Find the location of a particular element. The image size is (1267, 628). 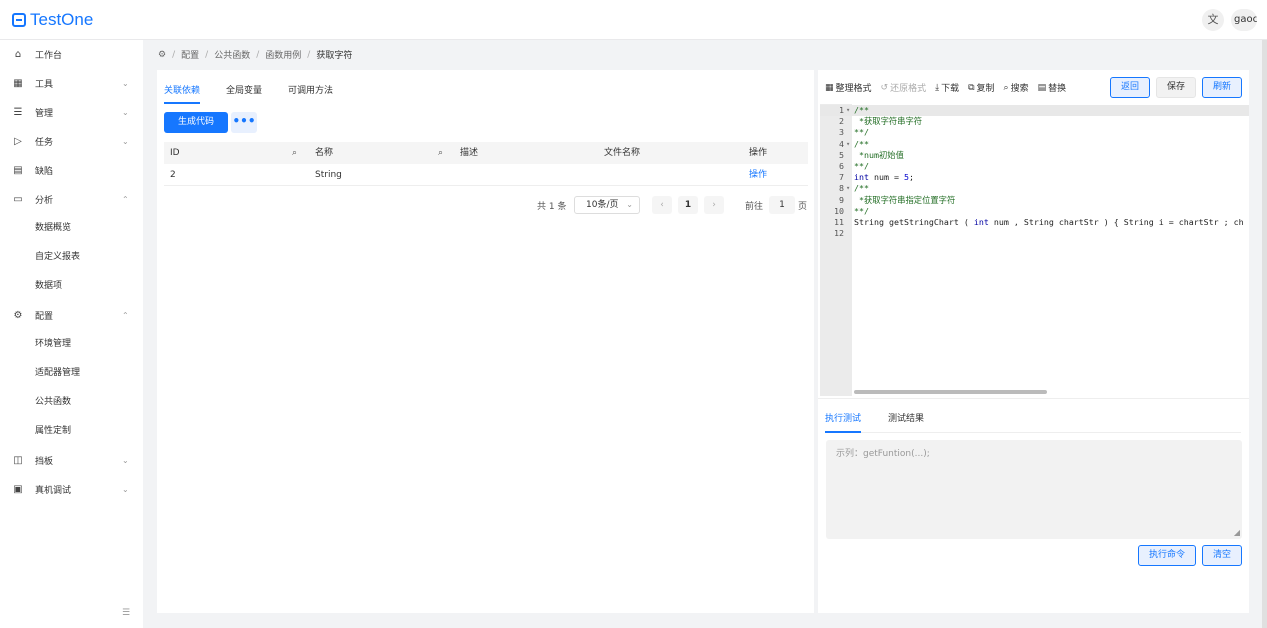

generate-code-button: 生成代码 is located at coordinates (196, 122).